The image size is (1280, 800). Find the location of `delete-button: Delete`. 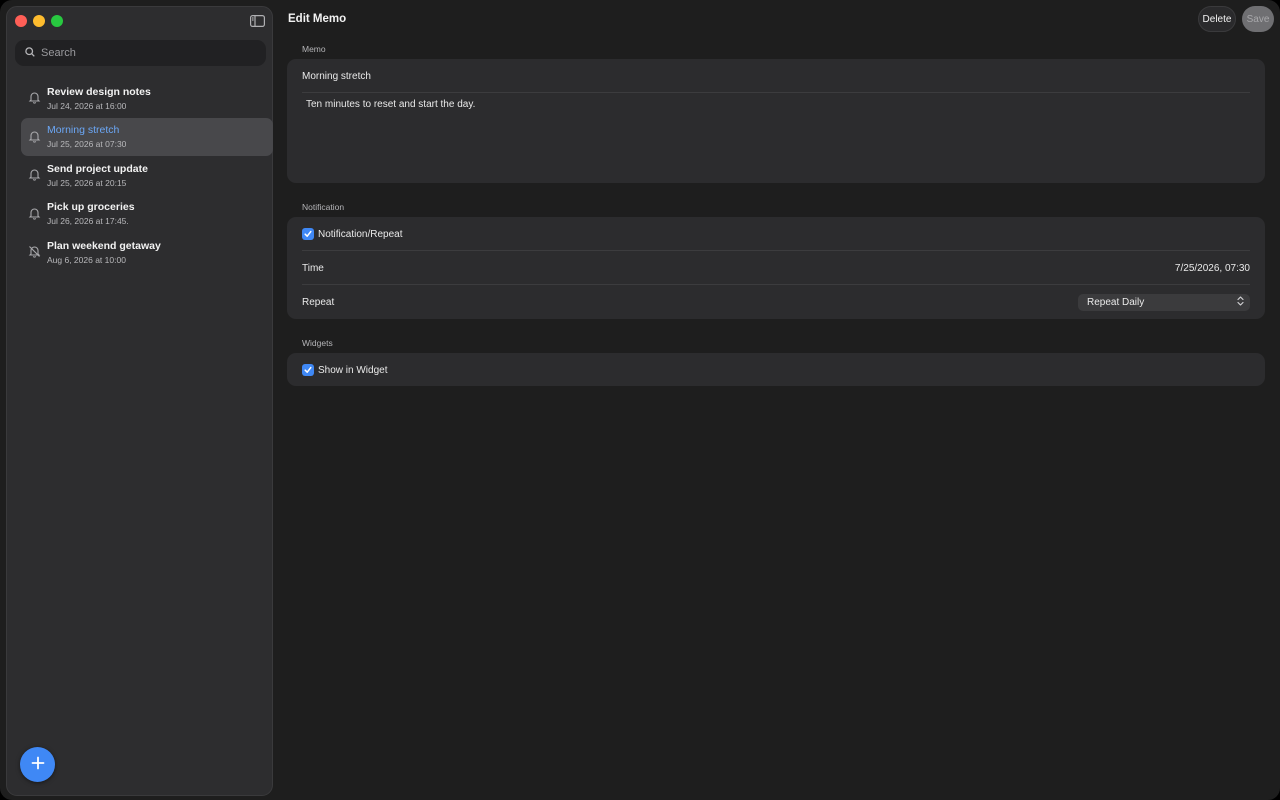

delete-button: Delete is located at coordinates (1217, 19).